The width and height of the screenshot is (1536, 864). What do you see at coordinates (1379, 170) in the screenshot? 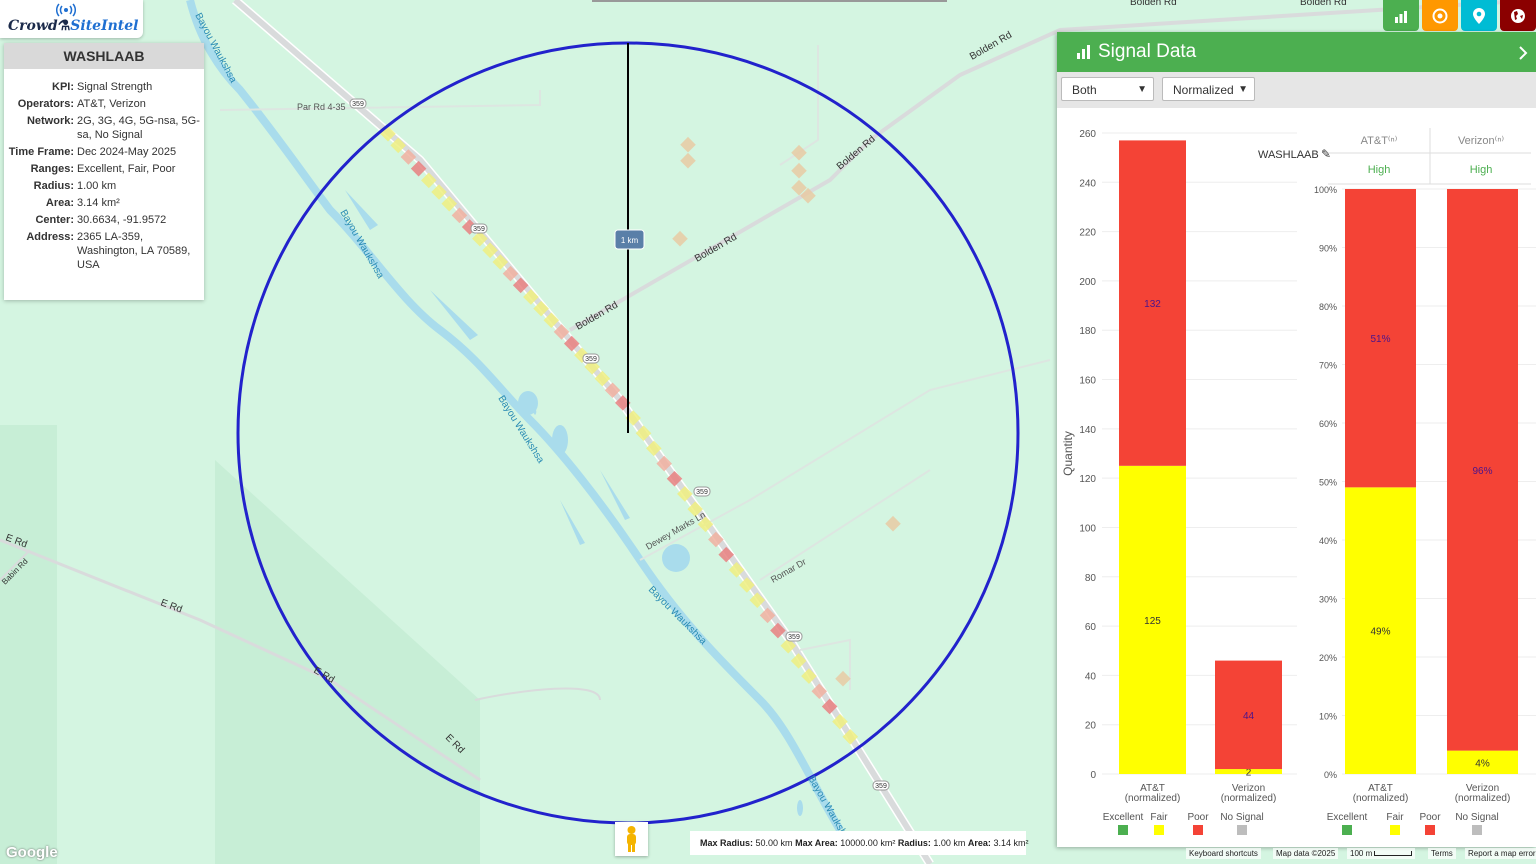
I see `table-value: High` at bounding box center [1379, 170].